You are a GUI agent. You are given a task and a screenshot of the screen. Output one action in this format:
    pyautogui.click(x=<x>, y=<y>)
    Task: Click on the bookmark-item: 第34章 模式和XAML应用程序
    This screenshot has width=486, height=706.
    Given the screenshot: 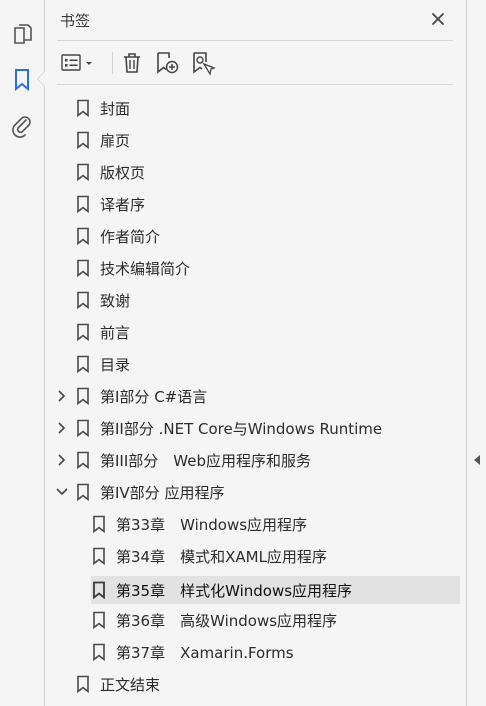 What is the action you would take?
    pyautogui.click(x=275, y=556)
    